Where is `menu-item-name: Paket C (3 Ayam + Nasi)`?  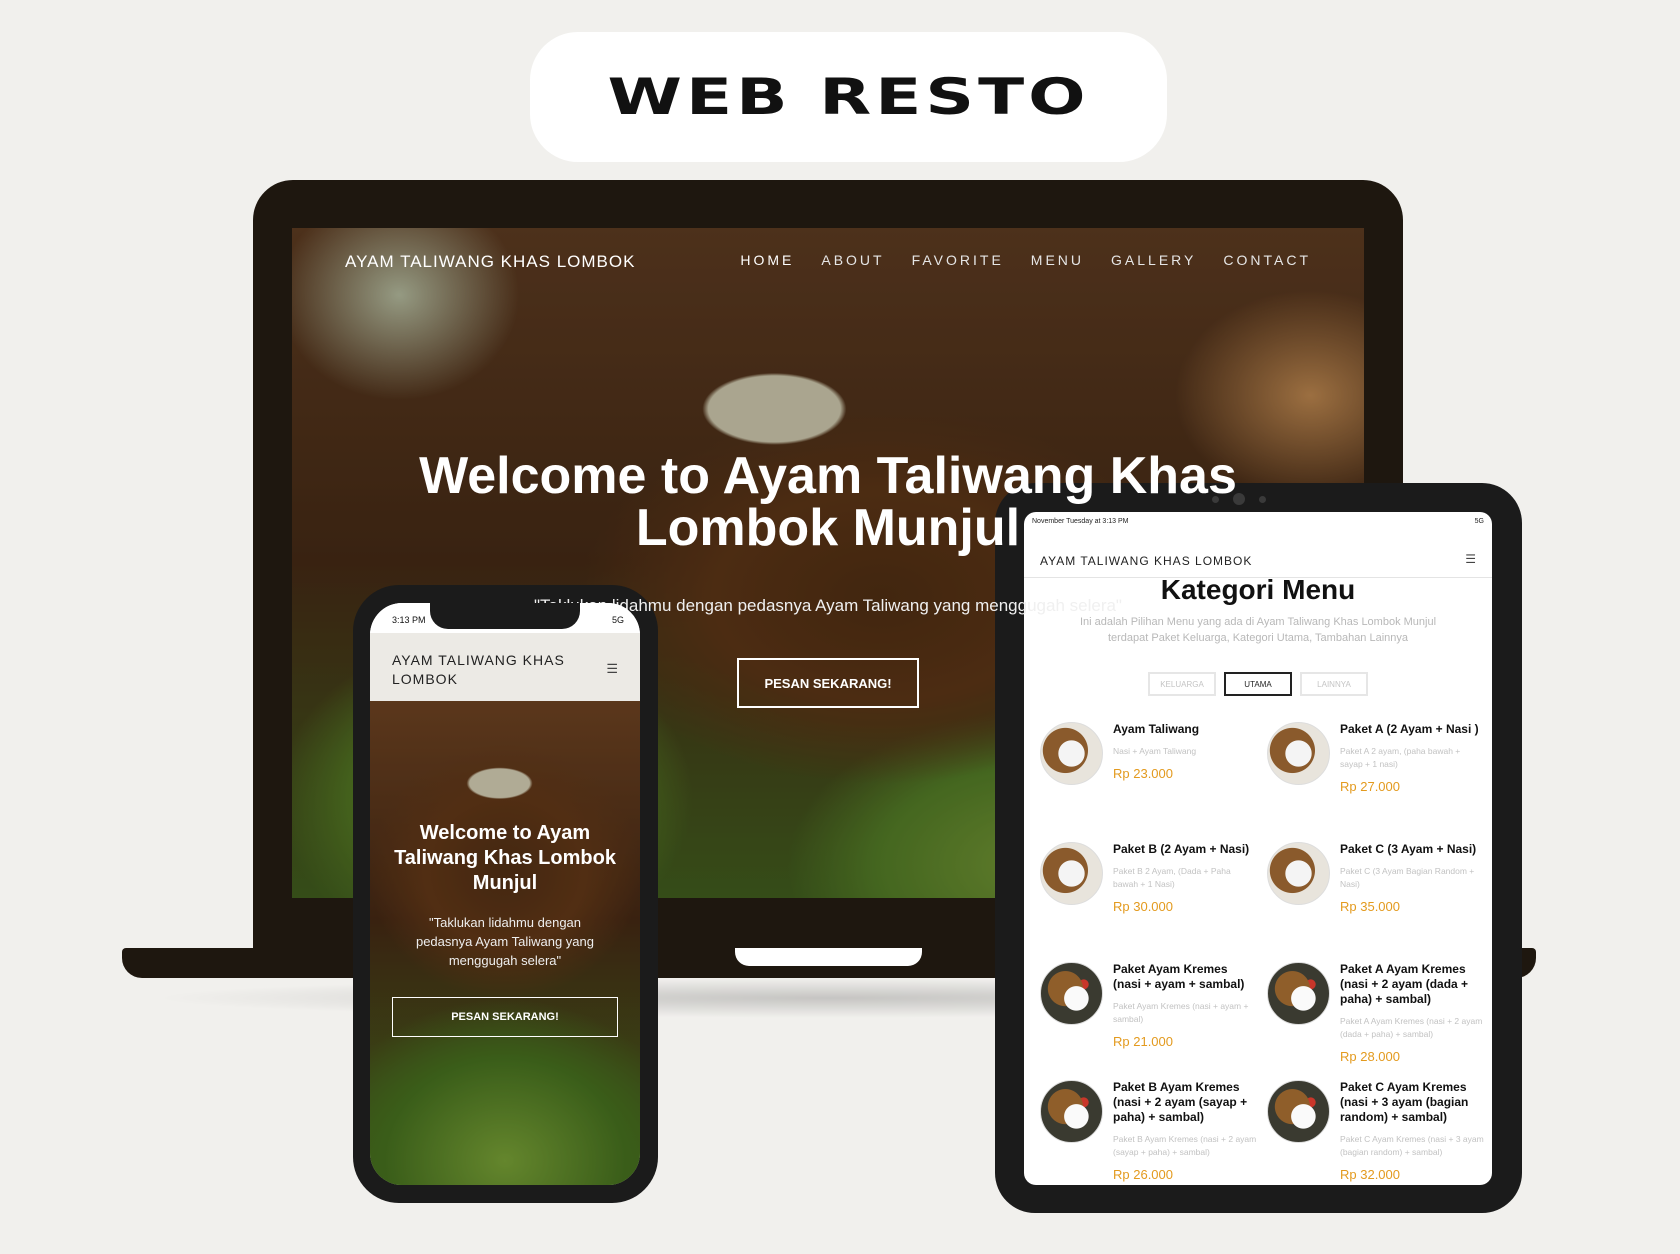
menu-item-name: Paket C (3 Ayam + Nasi) is located at coordinates (1408, 849).